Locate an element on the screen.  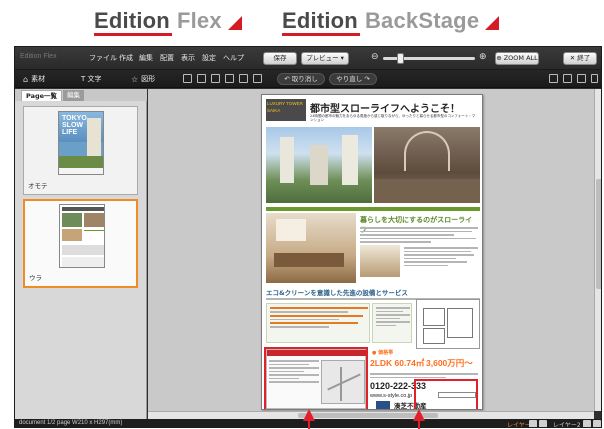
doc-green-rule is located at coordinates (373, 209).